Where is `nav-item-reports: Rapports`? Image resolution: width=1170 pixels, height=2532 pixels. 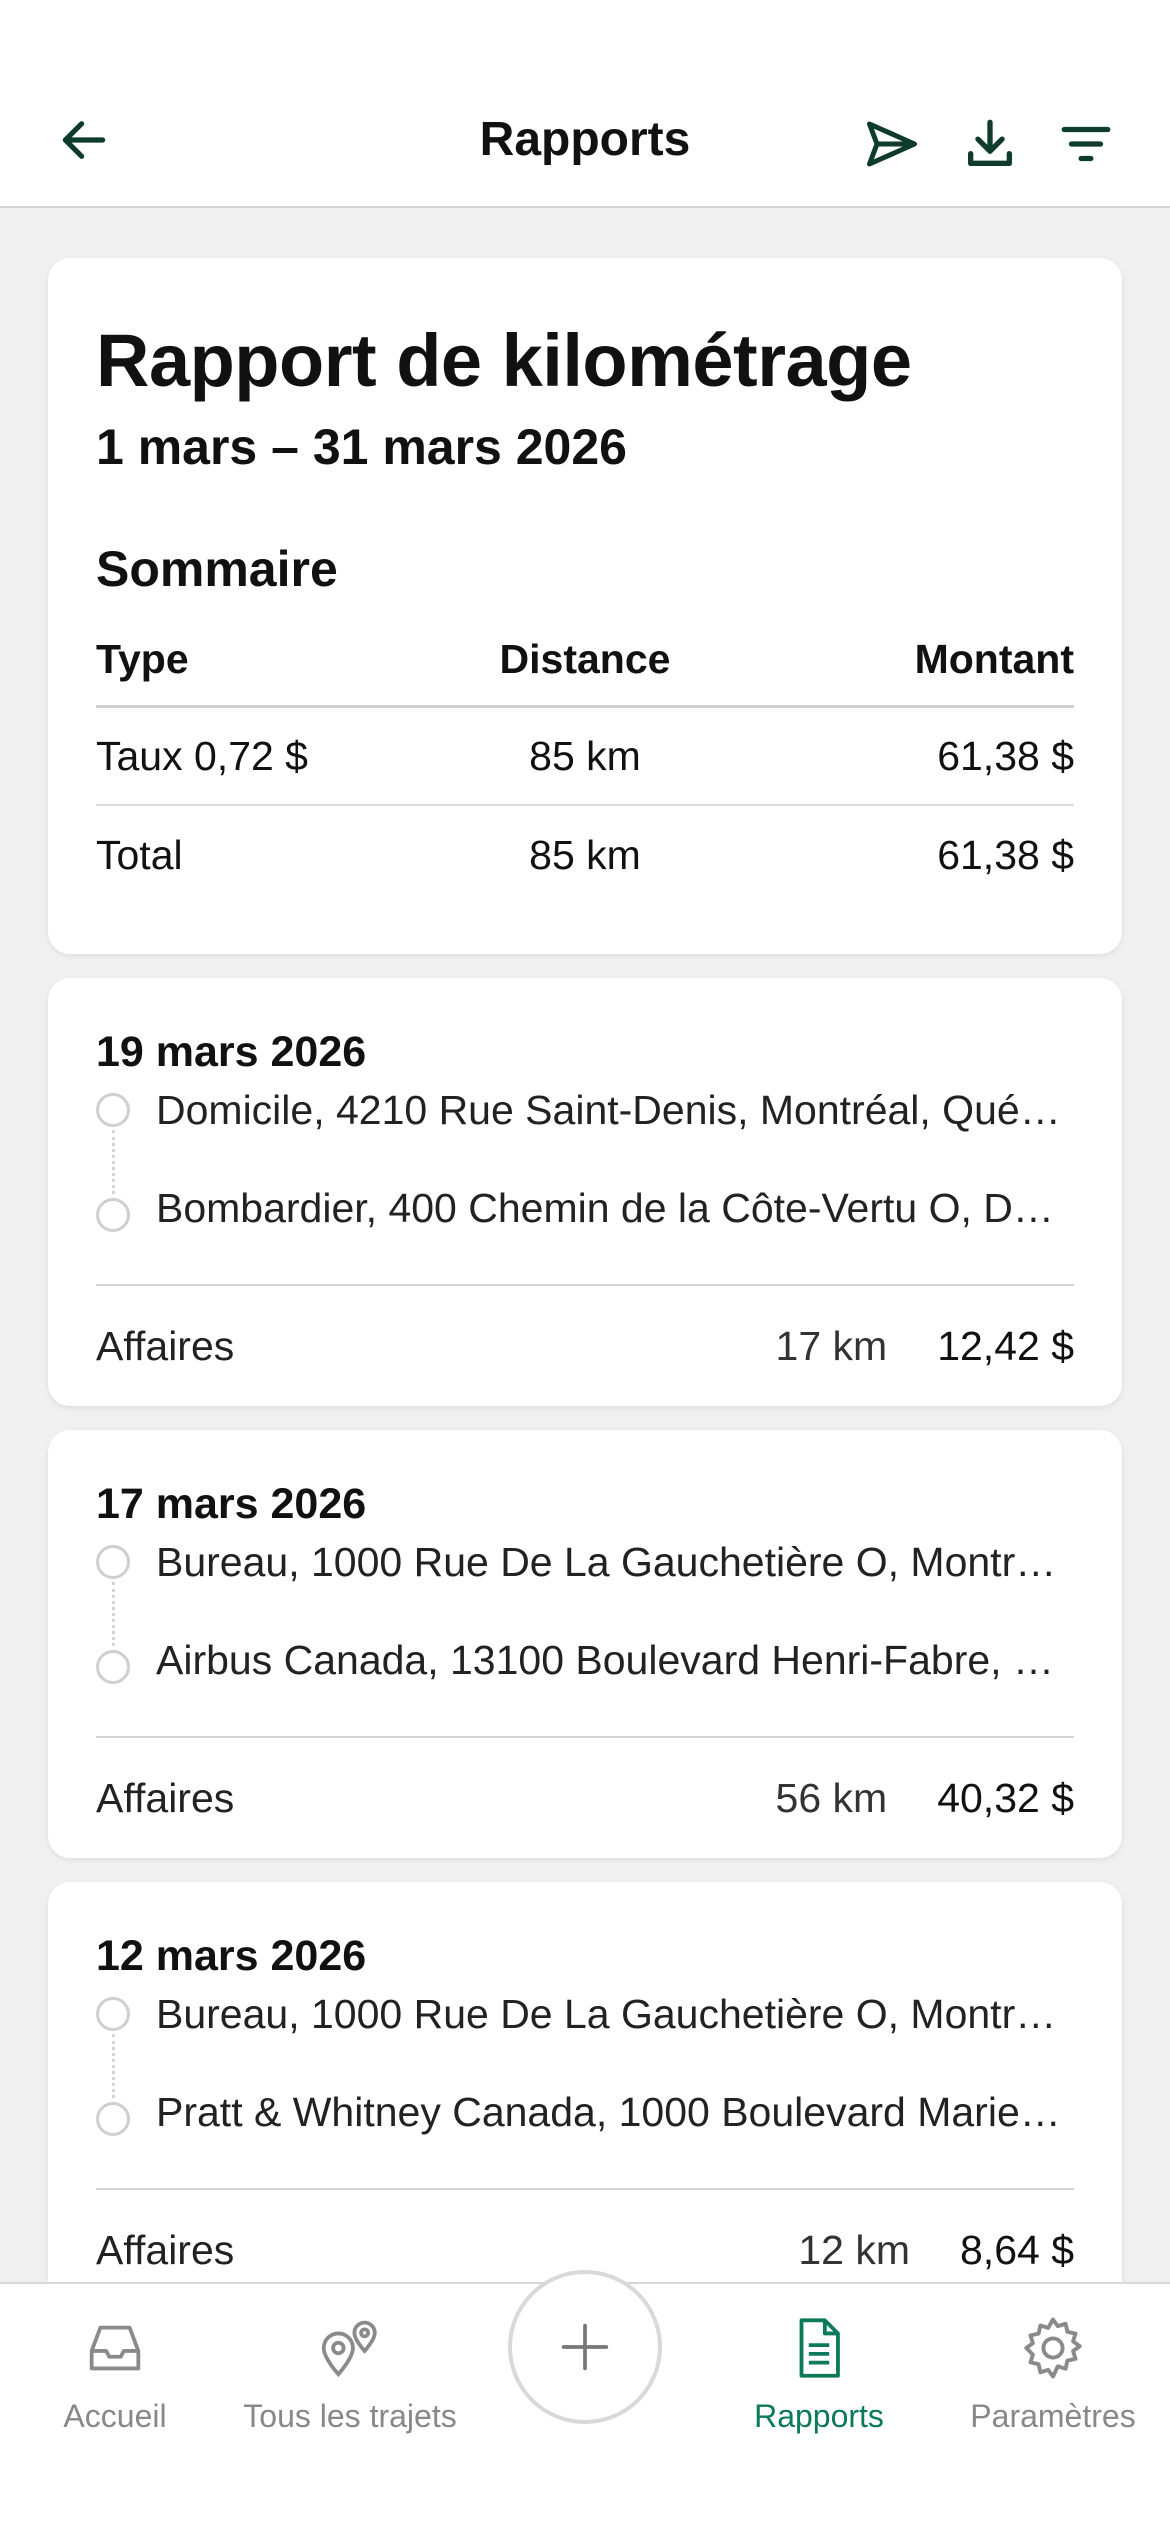
nav-item-reports: Rapports is located at coordinates (819, 2378).